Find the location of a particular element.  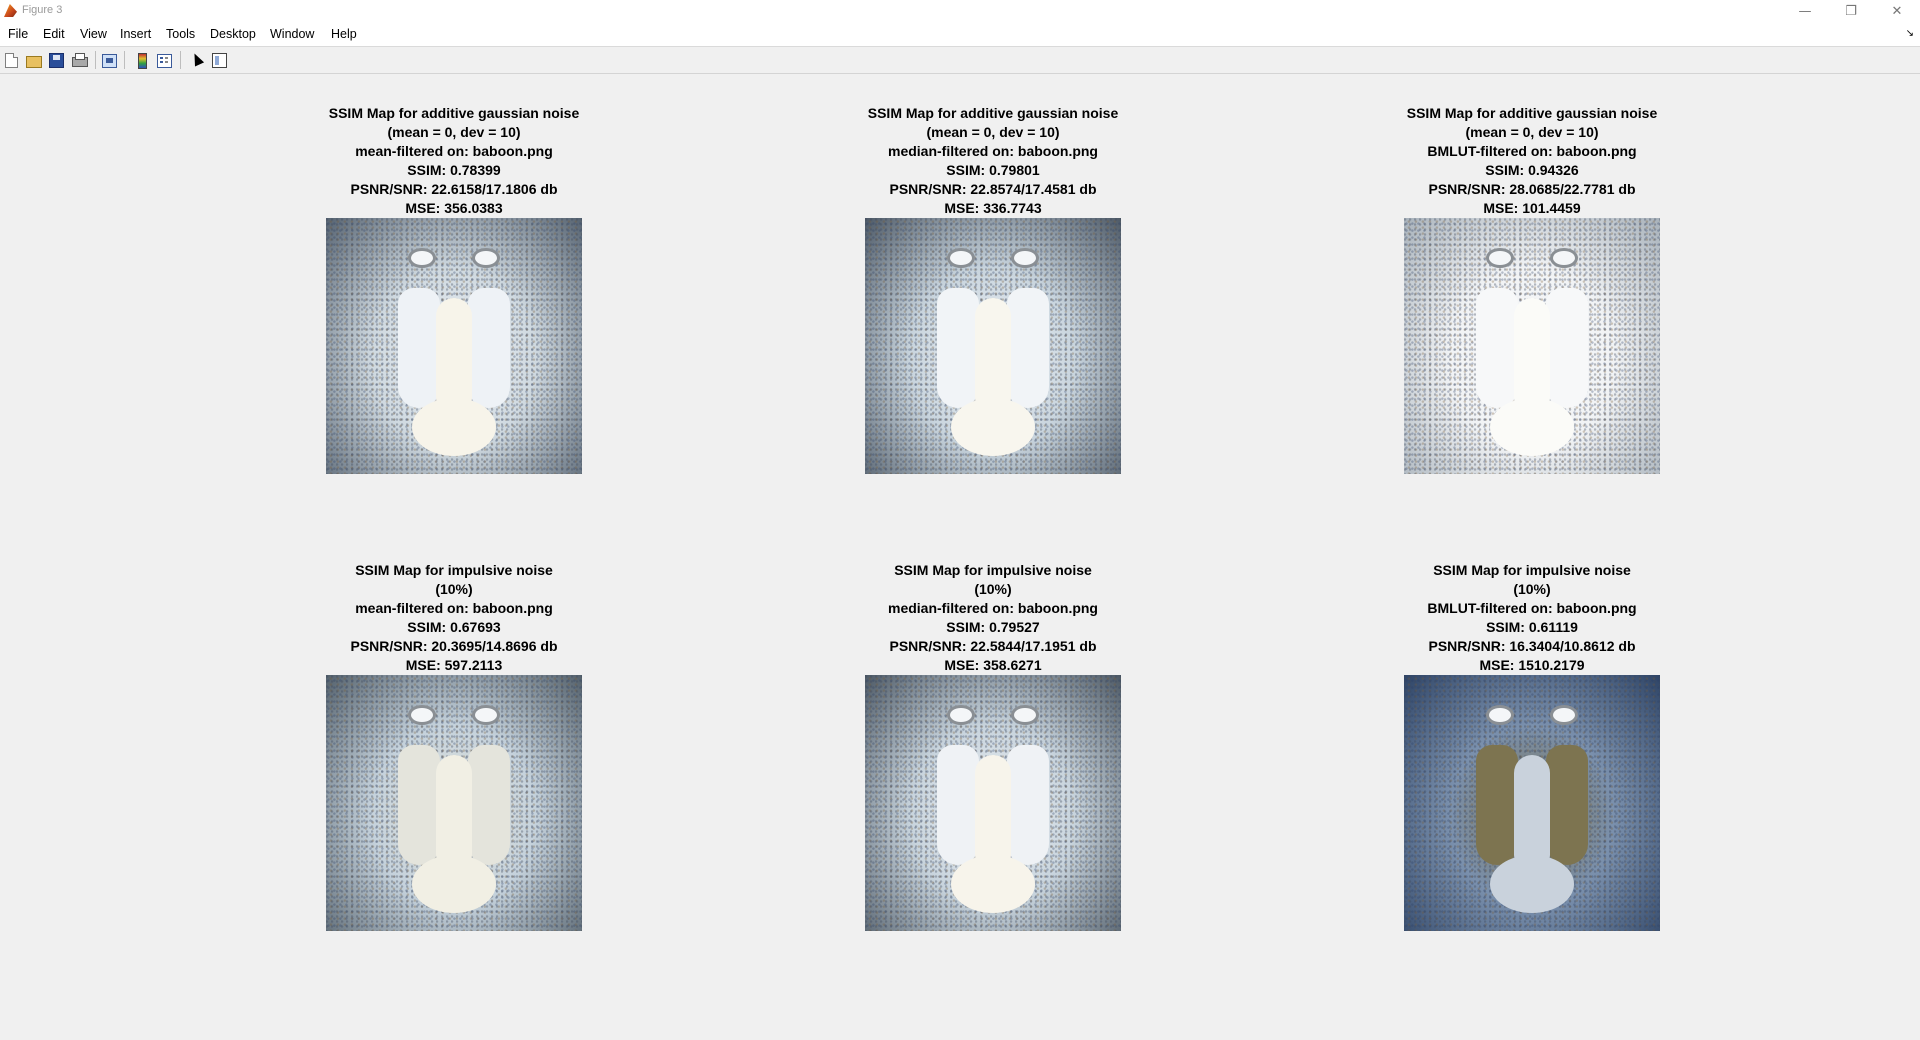

menu-file: File is located at coordinates (18, 34).